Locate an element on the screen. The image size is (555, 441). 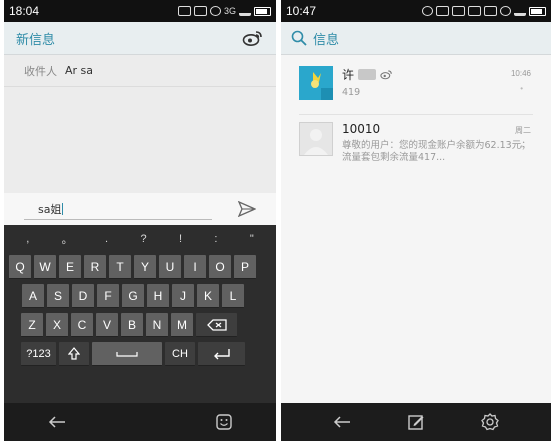
contact-name: 10010 is located at coordinates (437, 129).